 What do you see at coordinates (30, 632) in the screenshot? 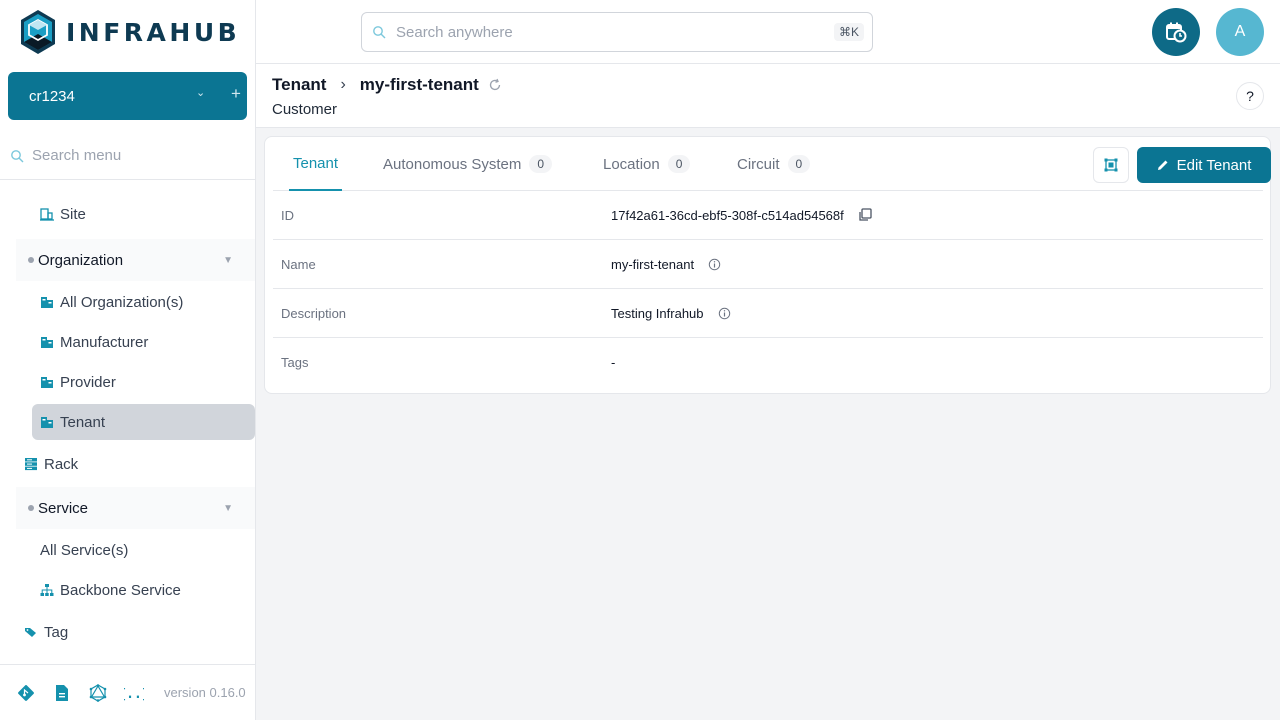
I see `tags-icon` at bounding box center [30, 632].